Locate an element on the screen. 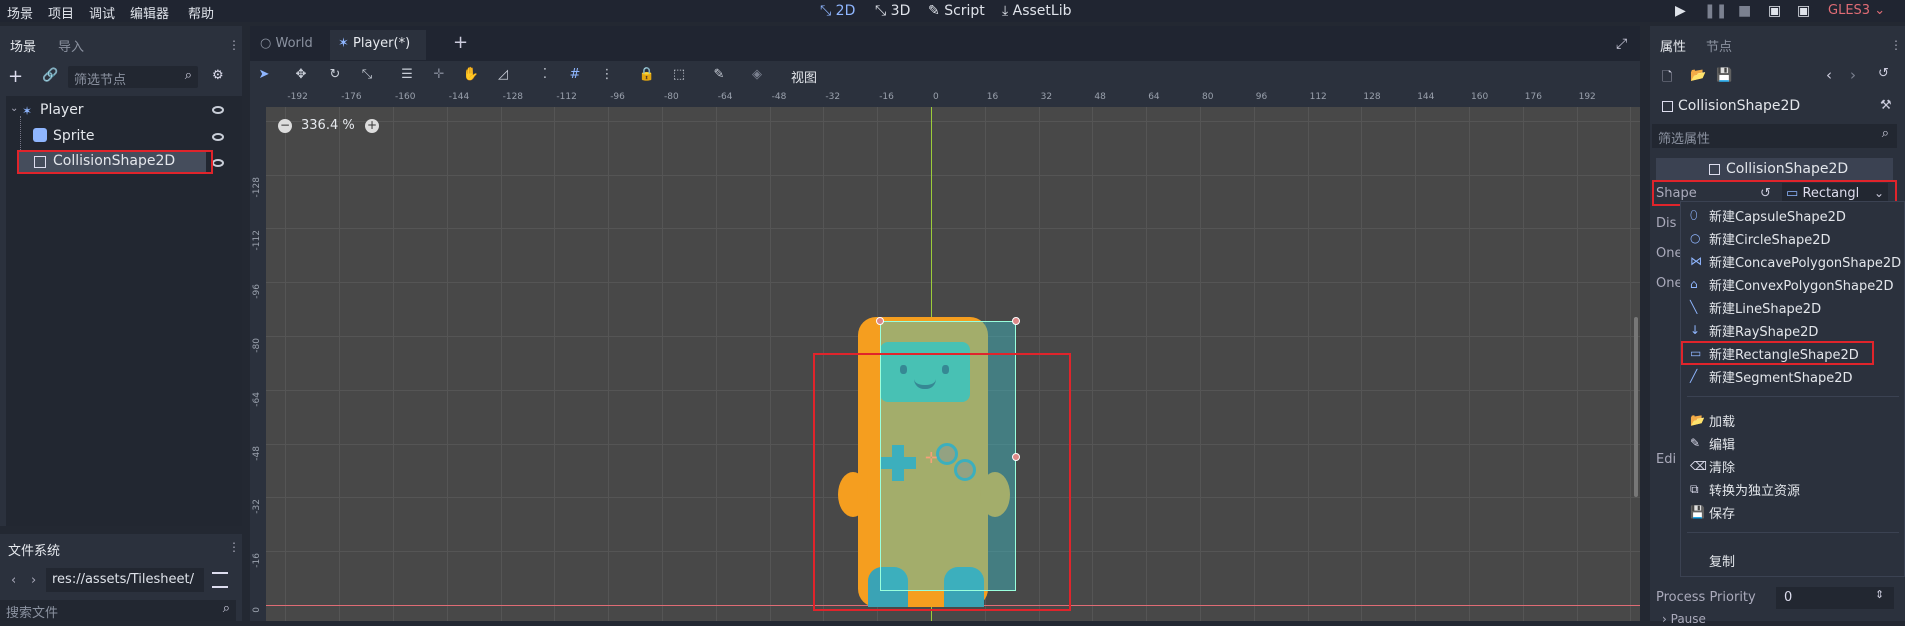 The width and height of the screenshot is (1905, 626). pause-icon: ❚❚ is located at coordinates (1715, 11).